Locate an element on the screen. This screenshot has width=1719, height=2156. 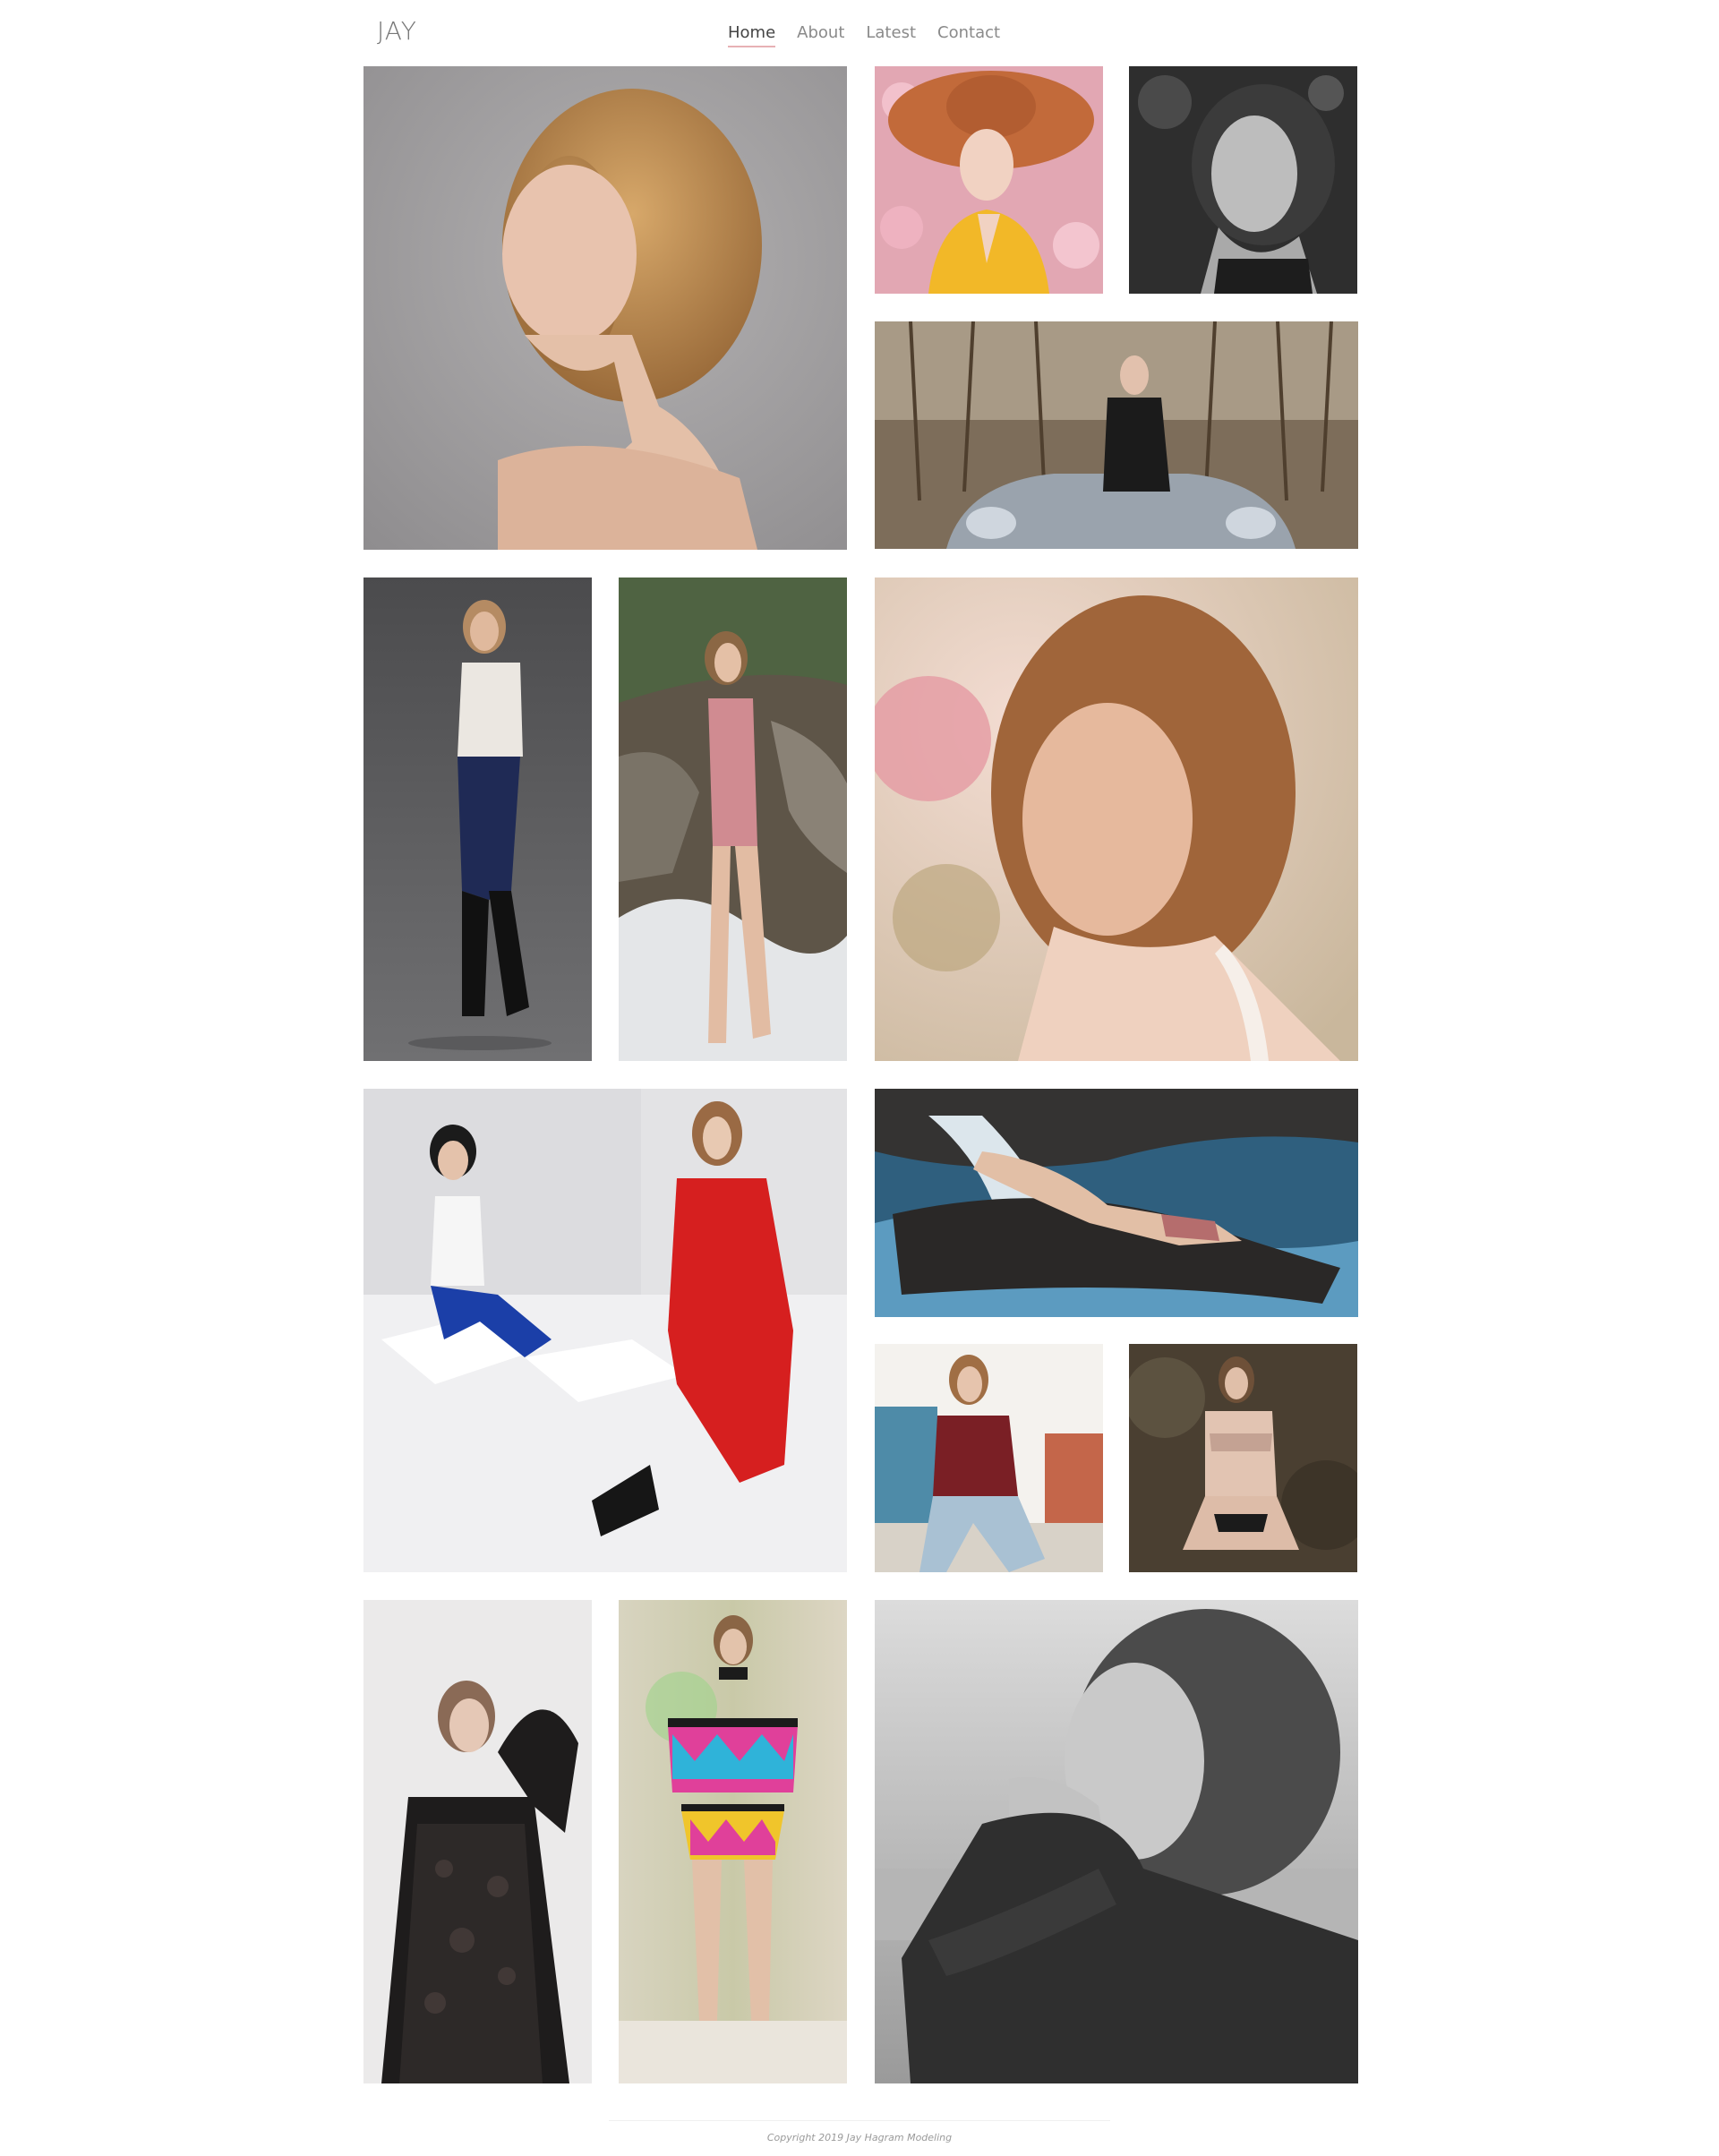
two-models-photo is located at coordinates (605, 1330).